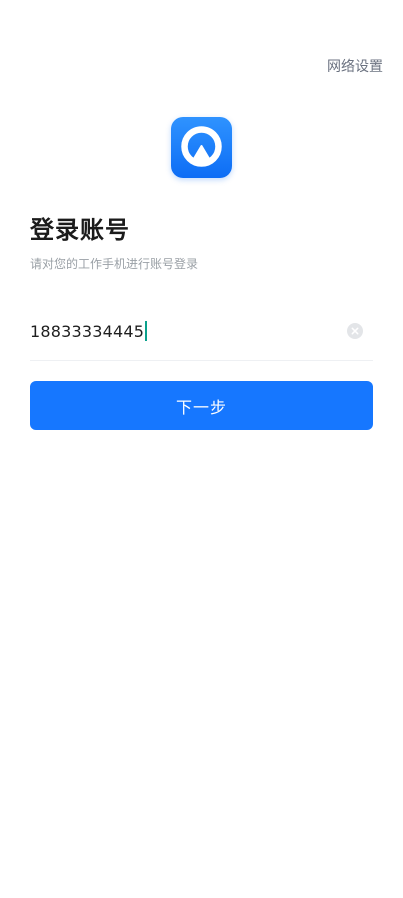  What do you see at coordinates (355, 331) in the screenshot?
I see `clear-input-icon` at bounding box center [355, 331].